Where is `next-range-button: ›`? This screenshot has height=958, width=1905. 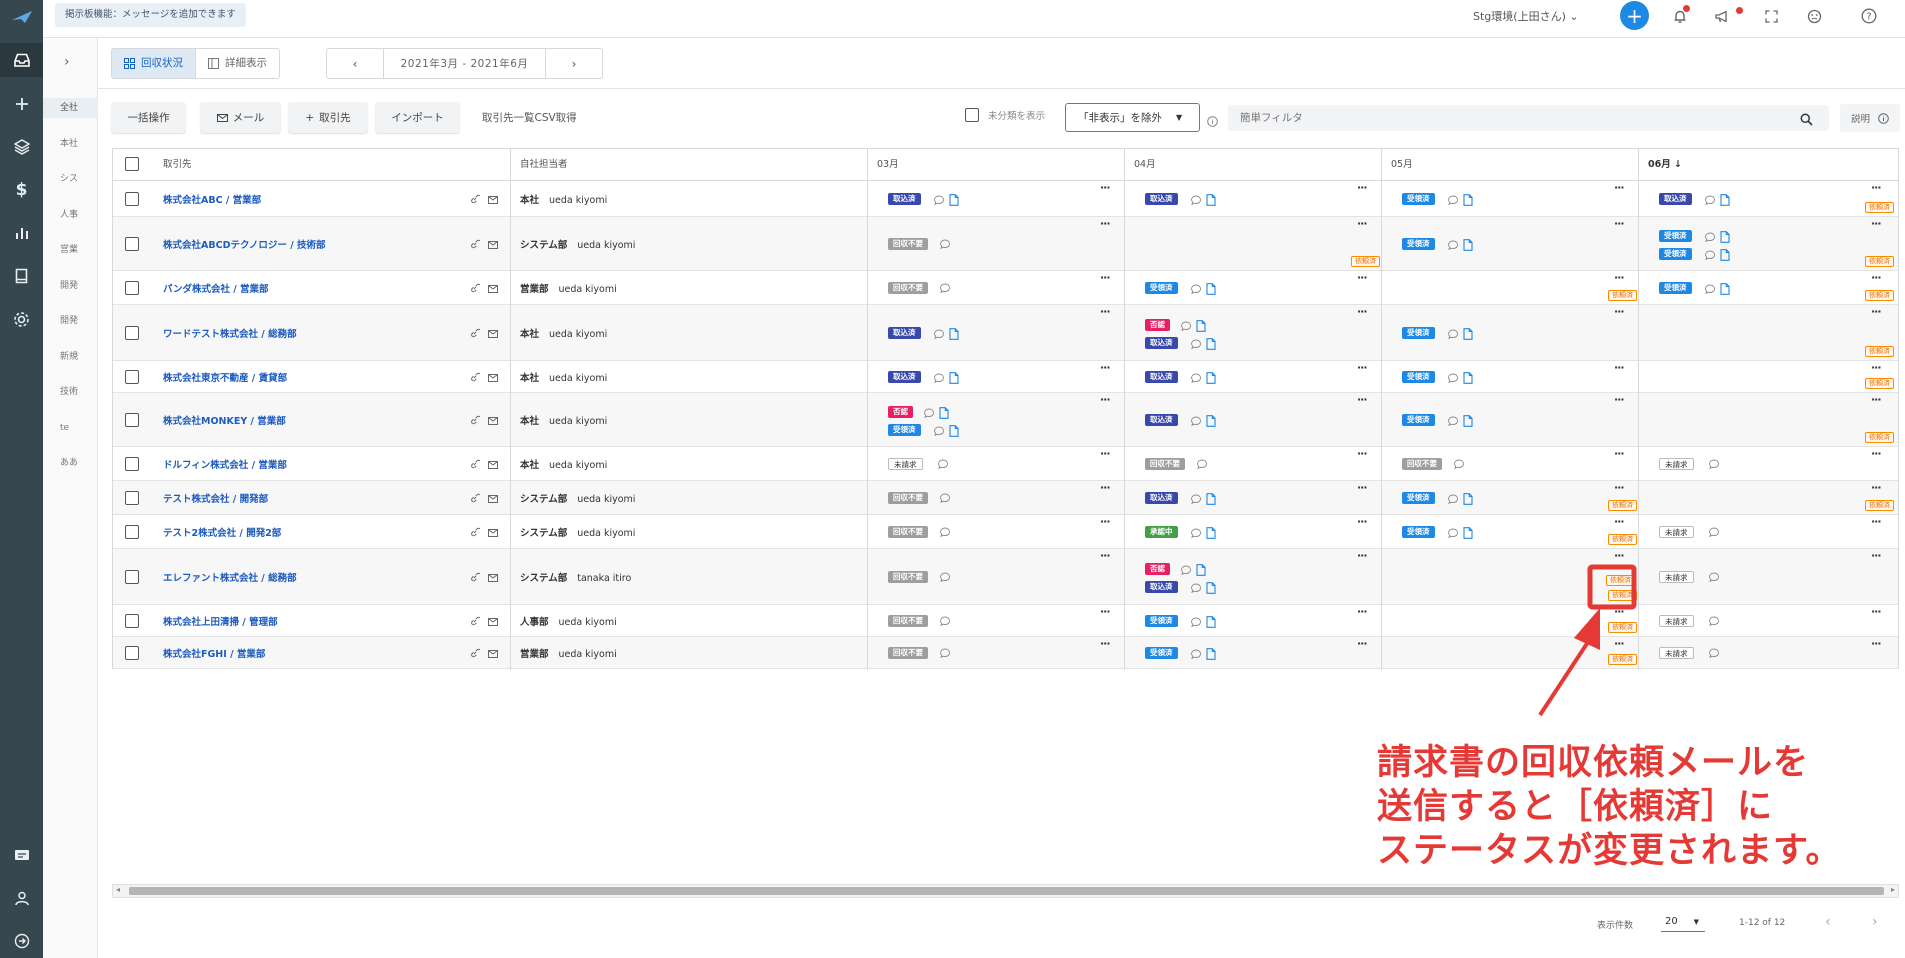 next-range-button: › is located at coordinates (574, 63).